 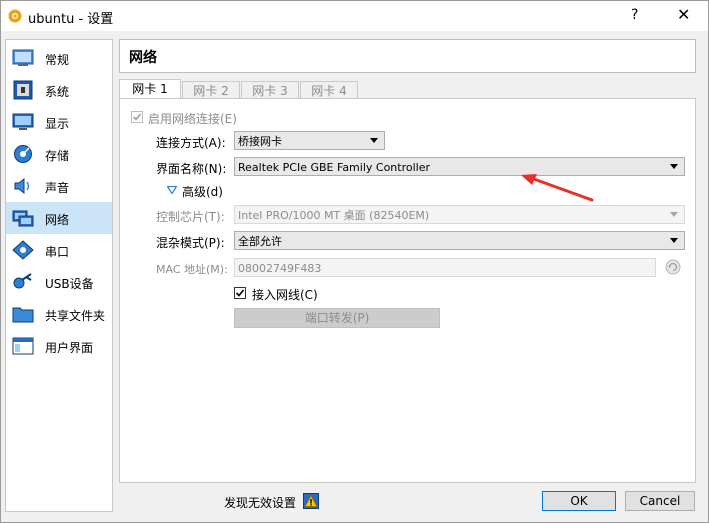 What do you see at coordinates (23, 154) in the screenshot?
I see `storage-icon` at bounding box center [23, 154].